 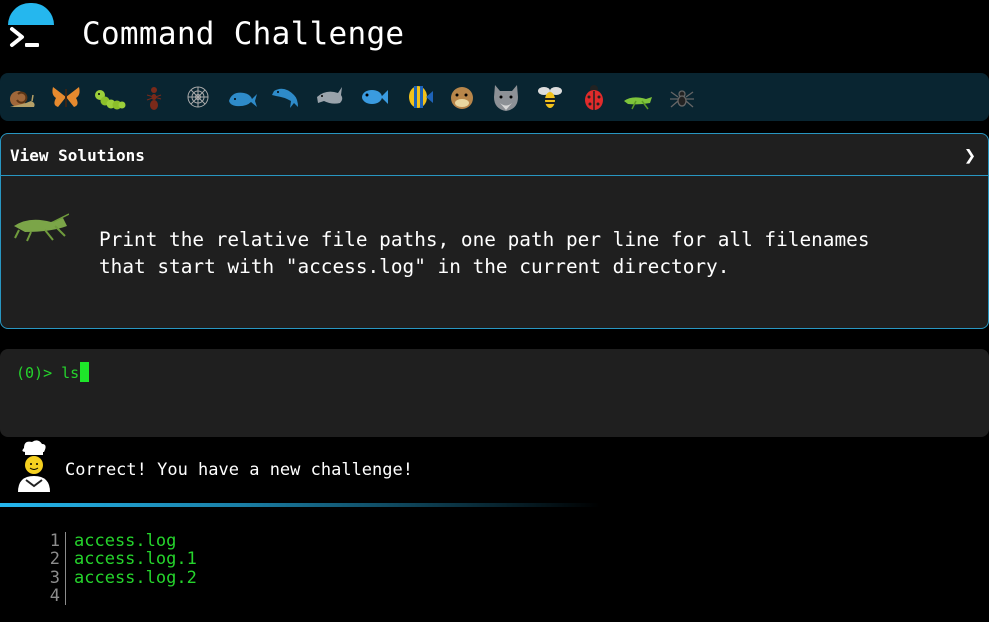 I want to click on wolf-icon, so click(x=506, y=97).